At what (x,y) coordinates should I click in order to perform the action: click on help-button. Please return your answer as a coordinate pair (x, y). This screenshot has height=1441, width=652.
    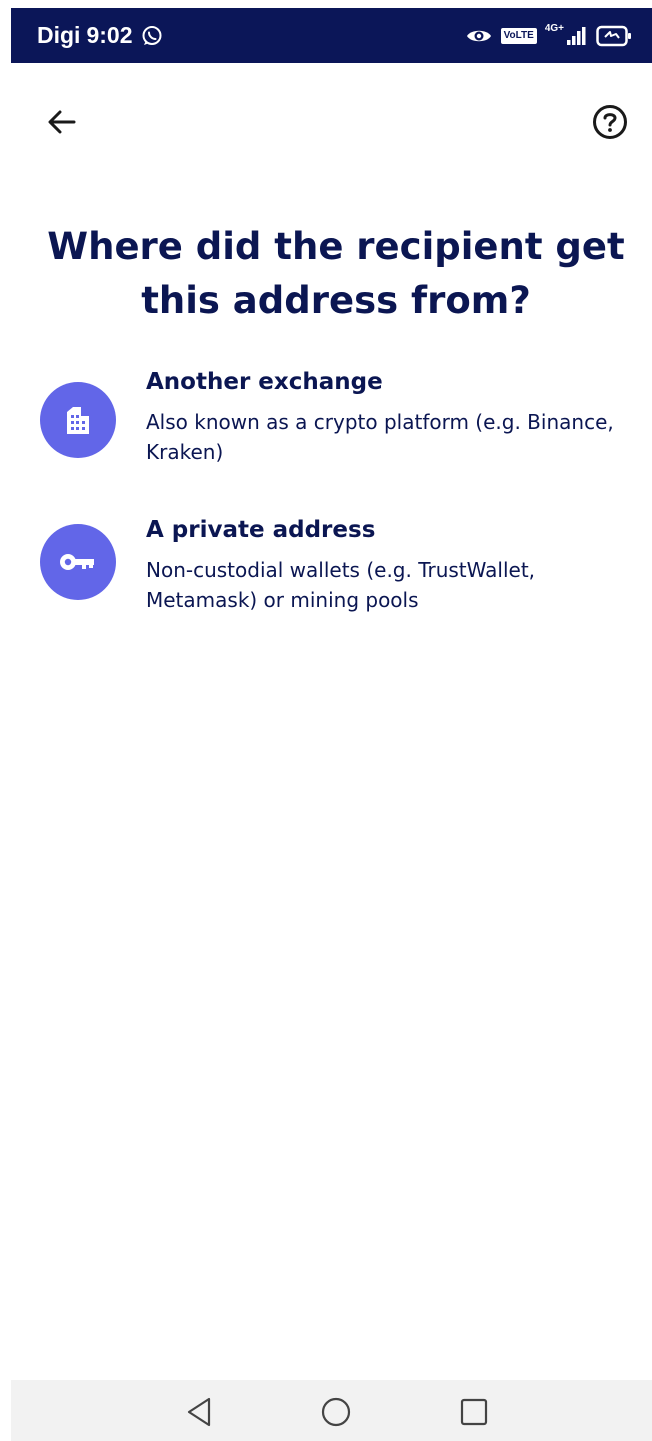
    Looking at the image, I should click on (610, 122).